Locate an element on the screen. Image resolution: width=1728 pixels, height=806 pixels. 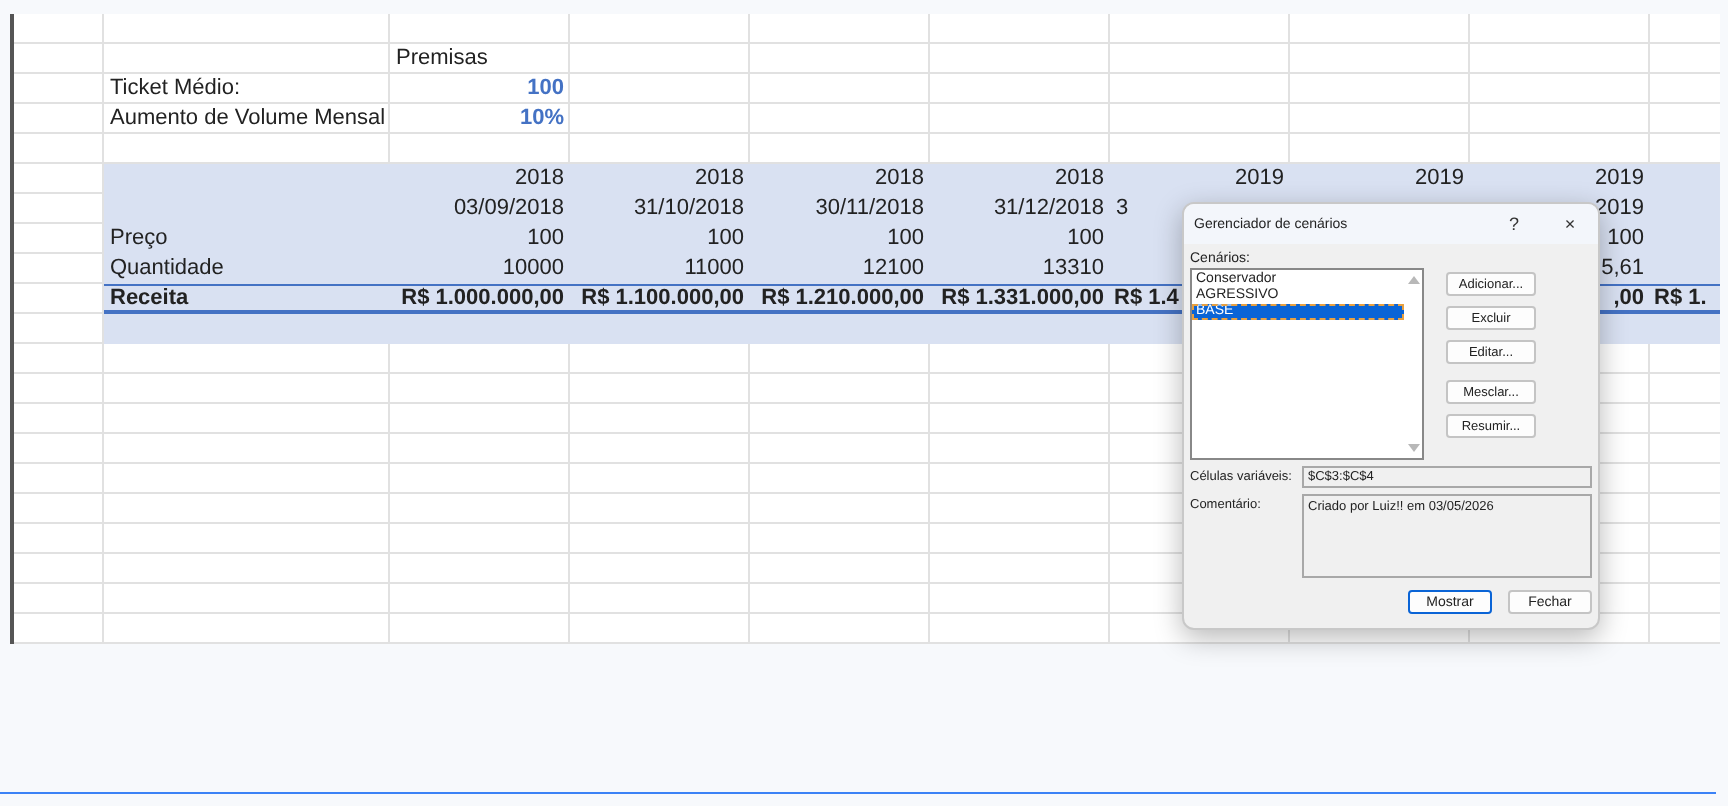
table-cell: R$ 1.100.000,00 is located at coordinates (662, 298).